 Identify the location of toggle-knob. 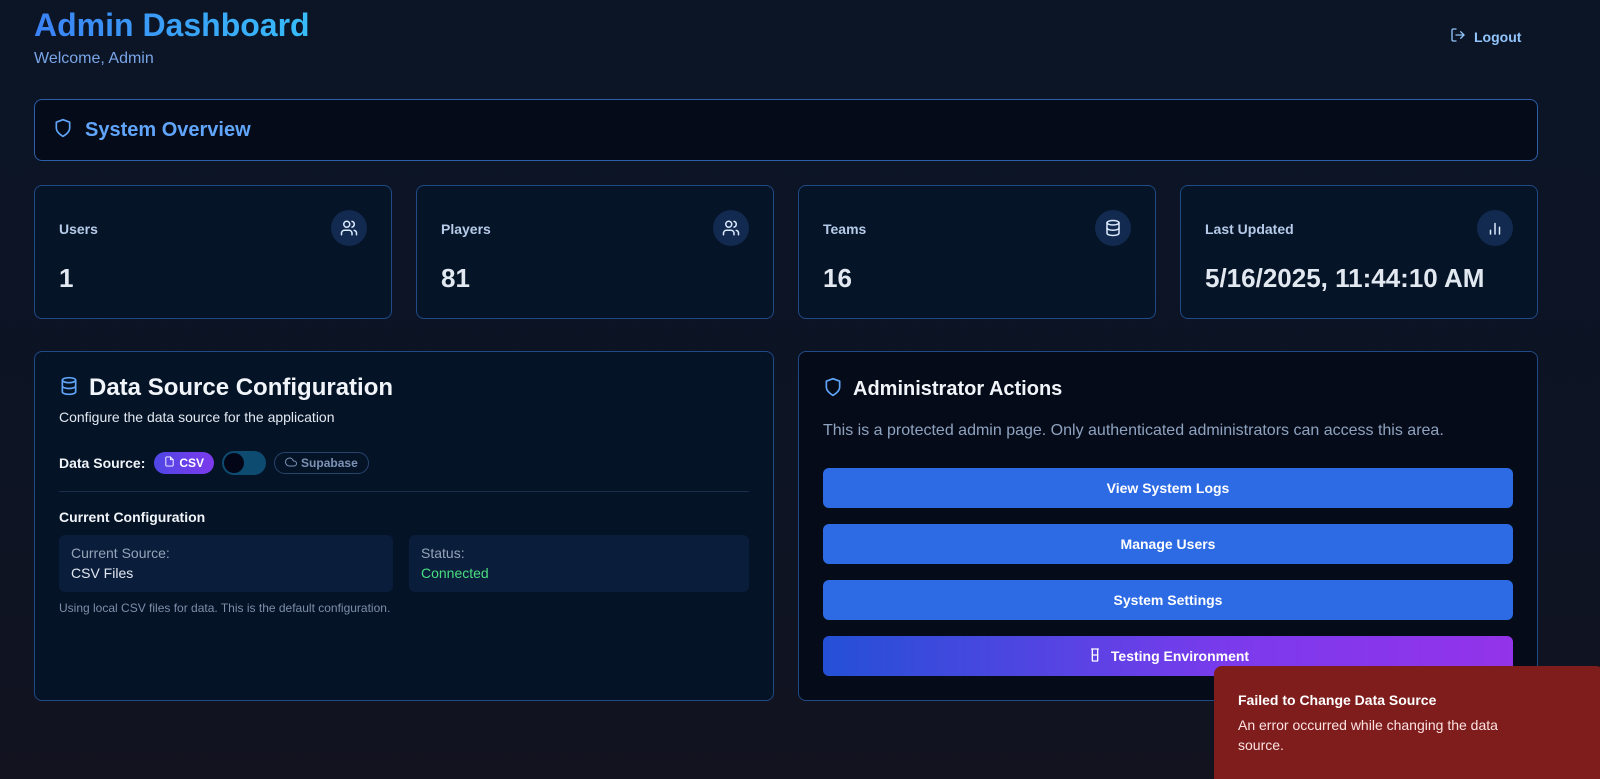
(234, 463).